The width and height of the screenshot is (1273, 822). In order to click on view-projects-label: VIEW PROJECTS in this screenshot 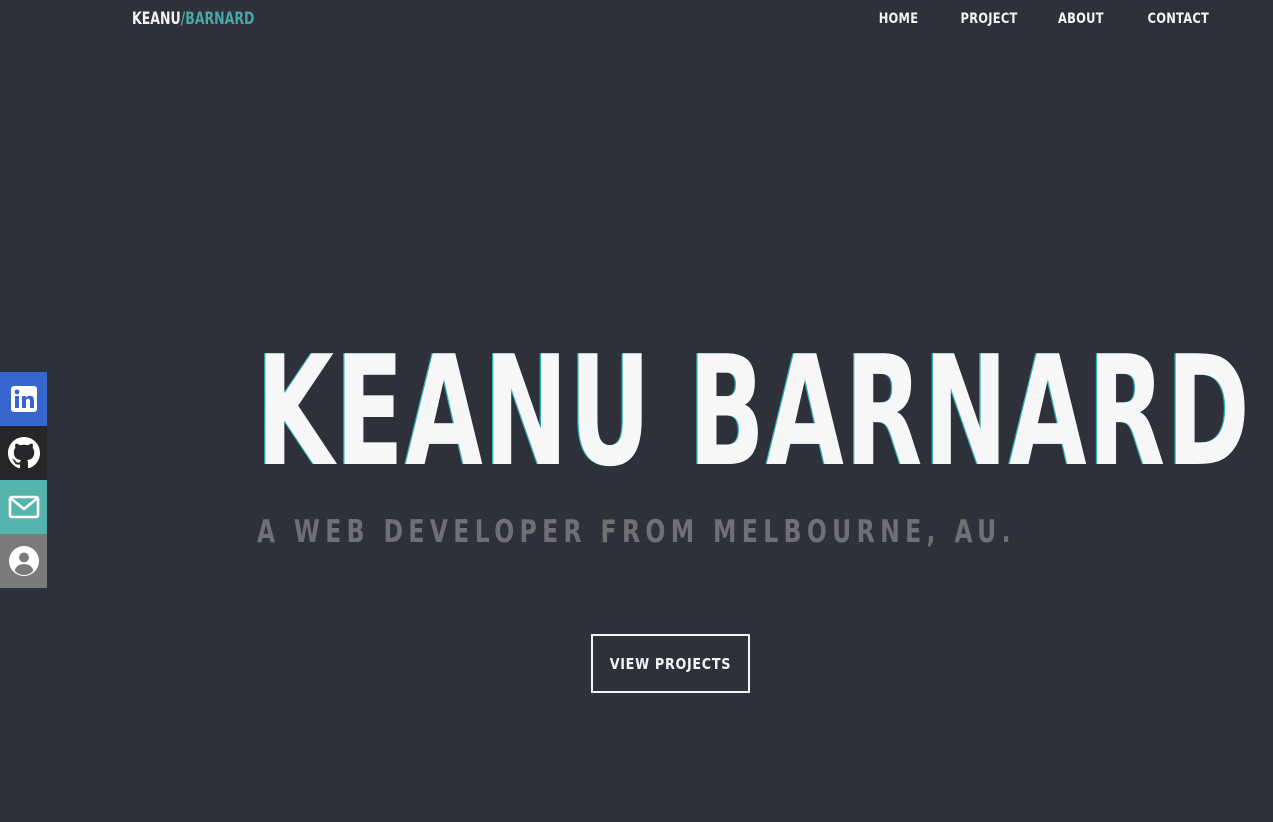, I will do `click(670, 663)`.